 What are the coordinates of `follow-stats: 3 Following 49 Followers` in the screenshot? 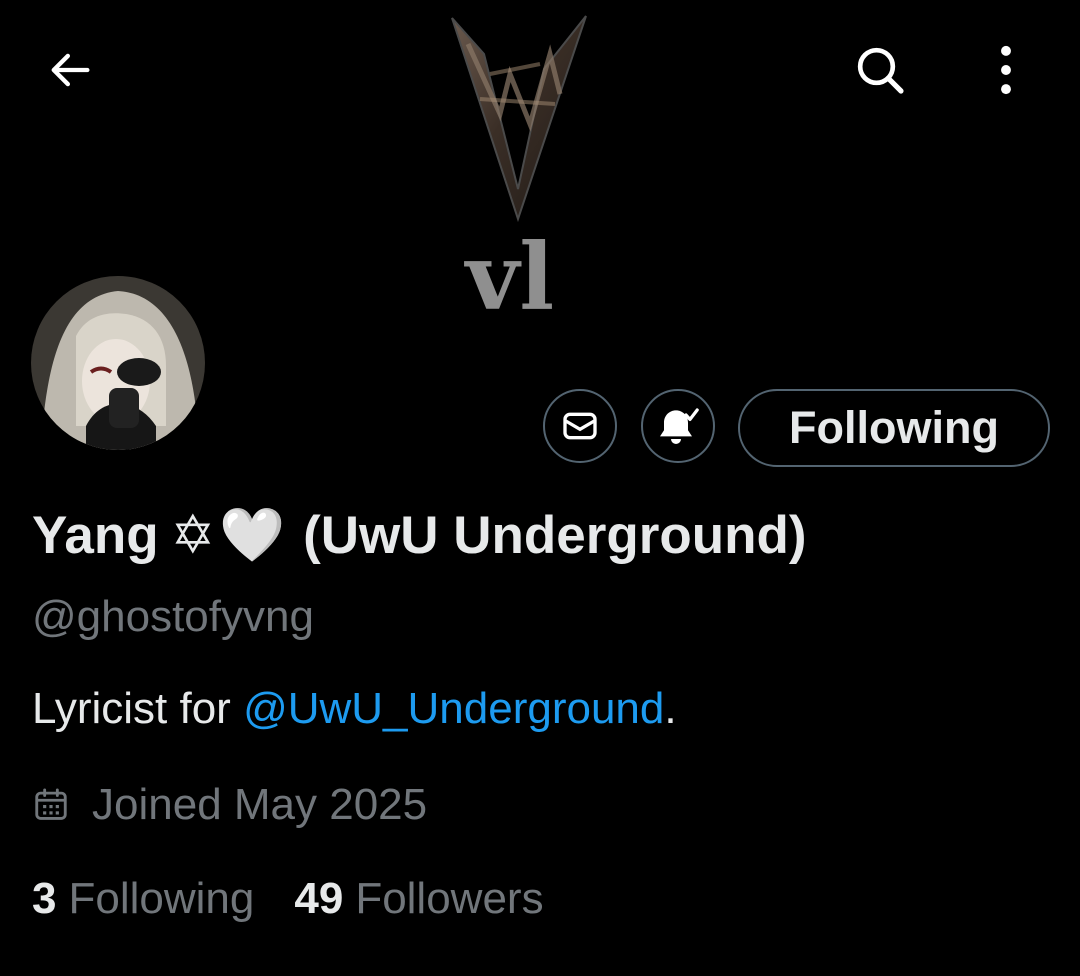 It's located at (288, 899).